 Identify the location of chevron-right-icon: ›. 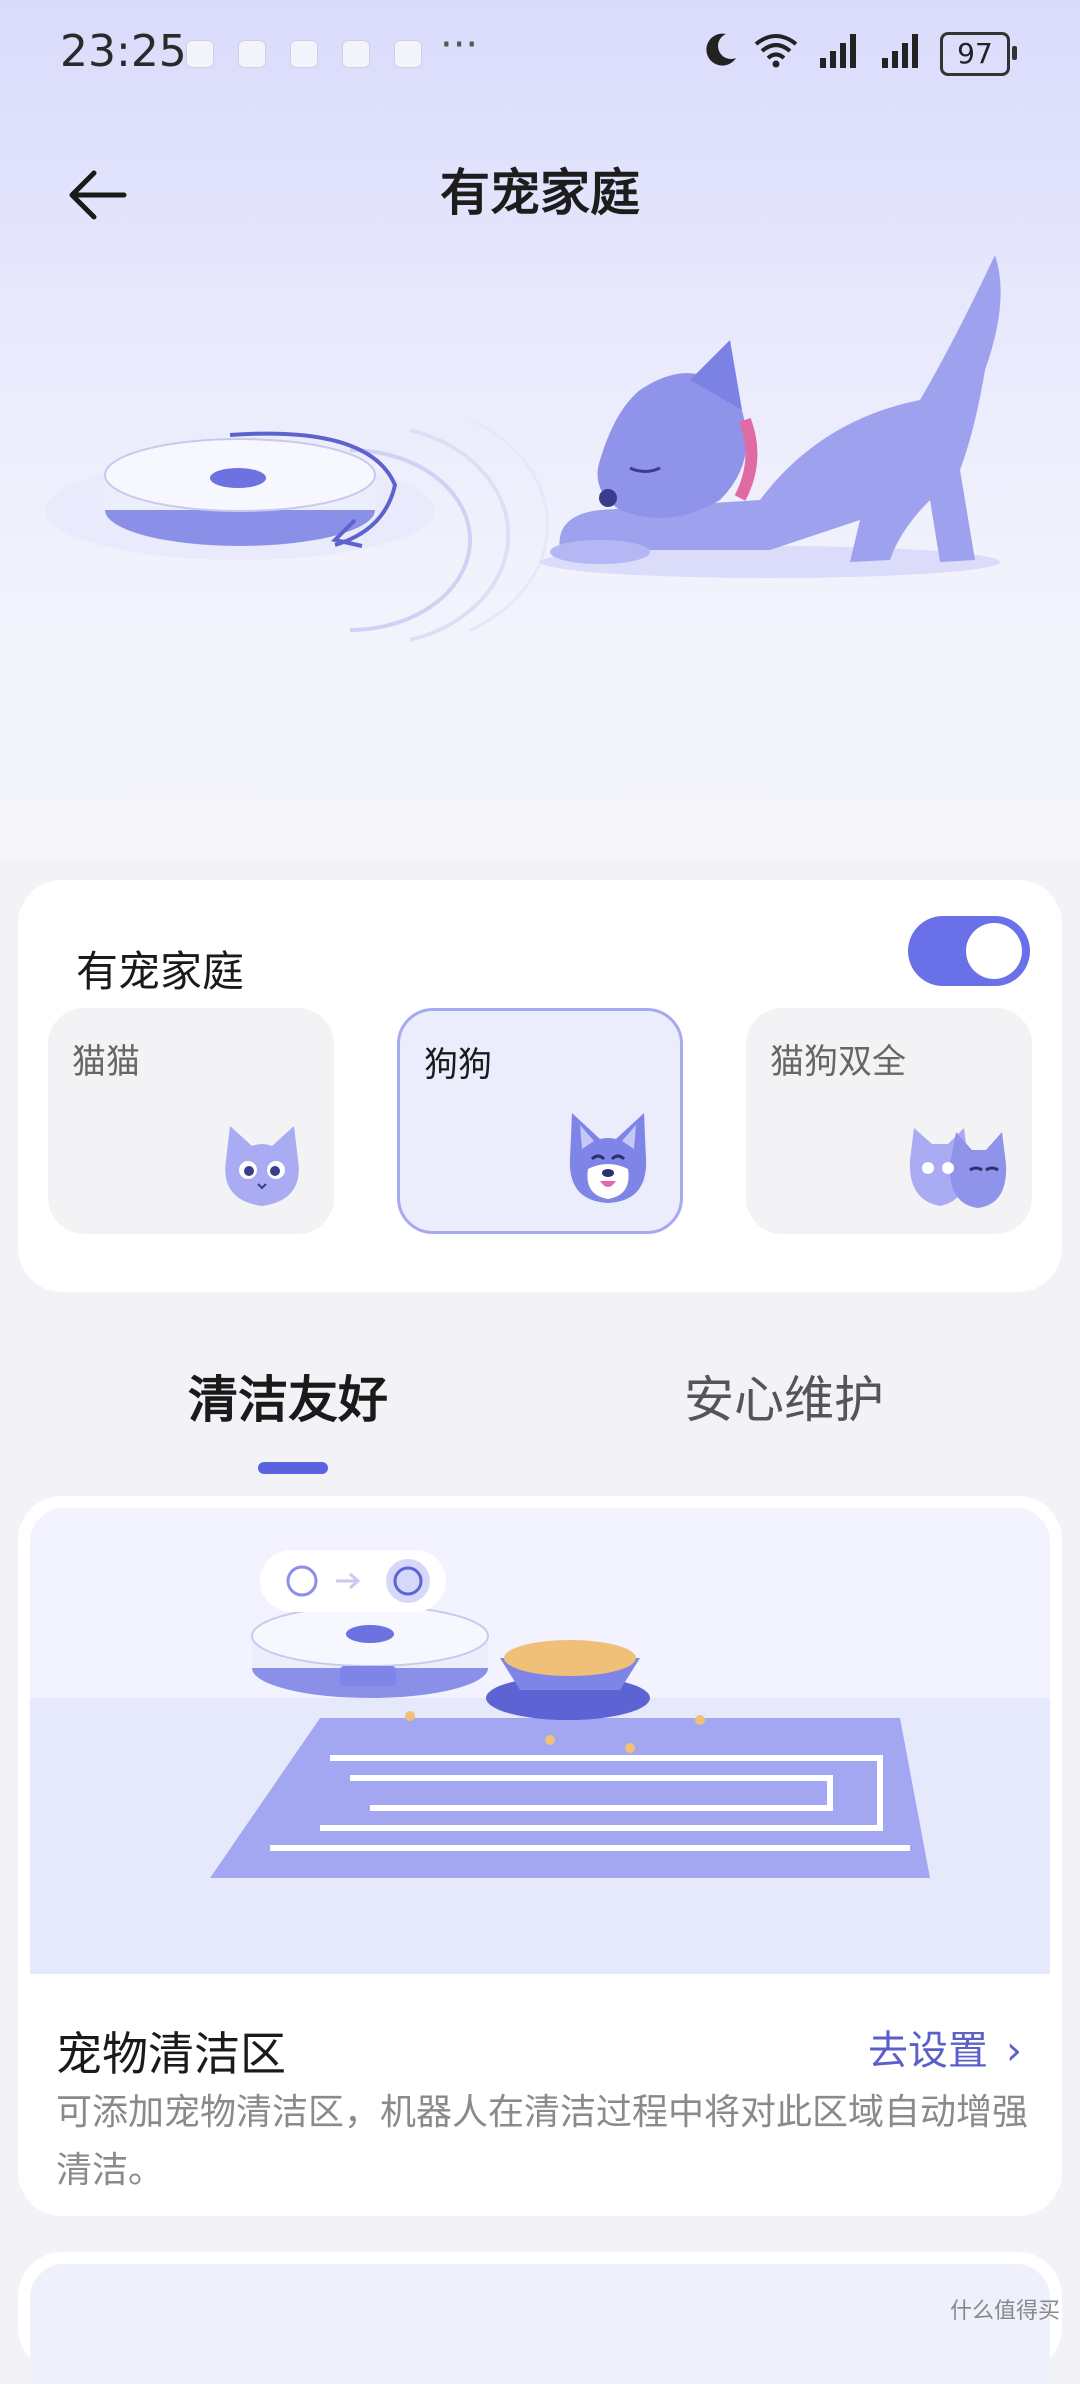
(1014, 2051).